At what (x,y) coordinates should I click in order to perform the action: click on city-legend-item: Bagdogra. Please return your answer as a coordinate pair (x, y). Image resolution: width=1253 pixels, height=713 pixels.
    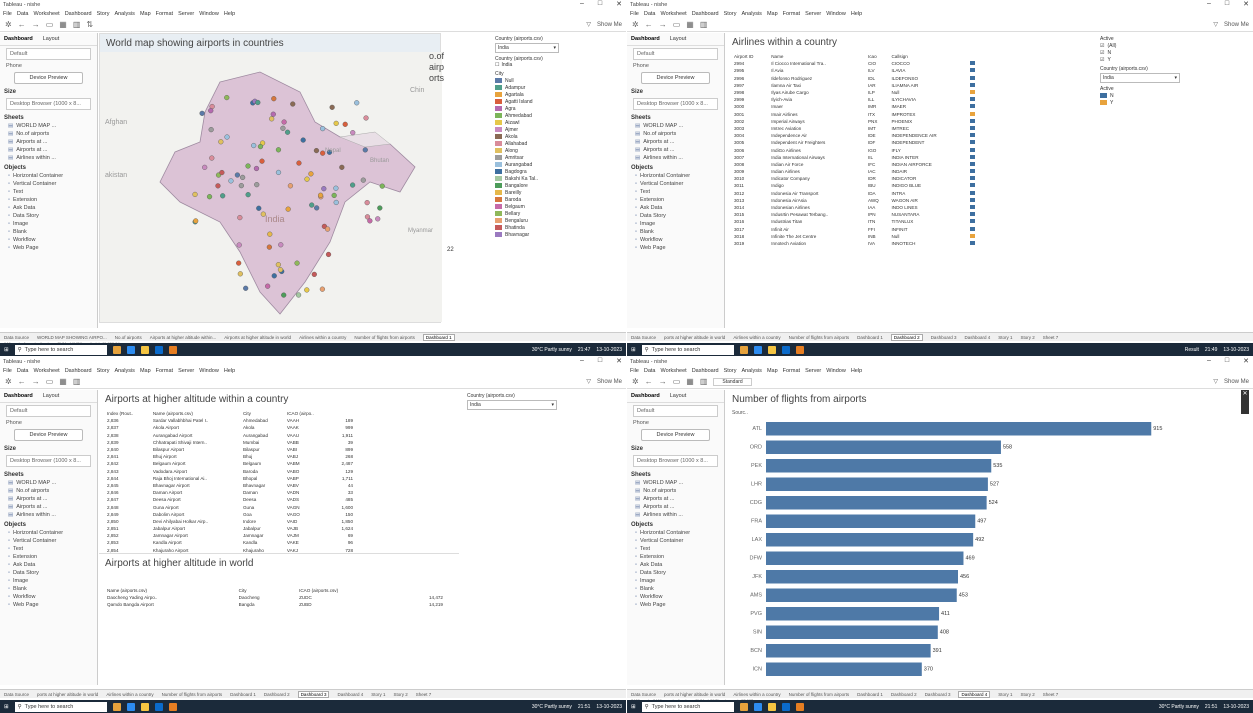
    Looking at the image, I should click on (527, 171).